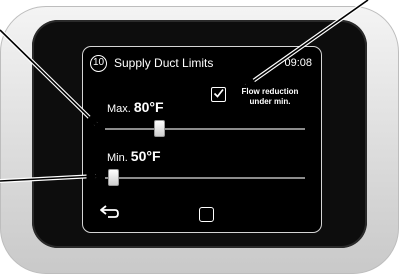  What do you see at coordinates (306, 44) in the screenshot?
I see `callout-arrow-flow` at bounding box center [306, 44].